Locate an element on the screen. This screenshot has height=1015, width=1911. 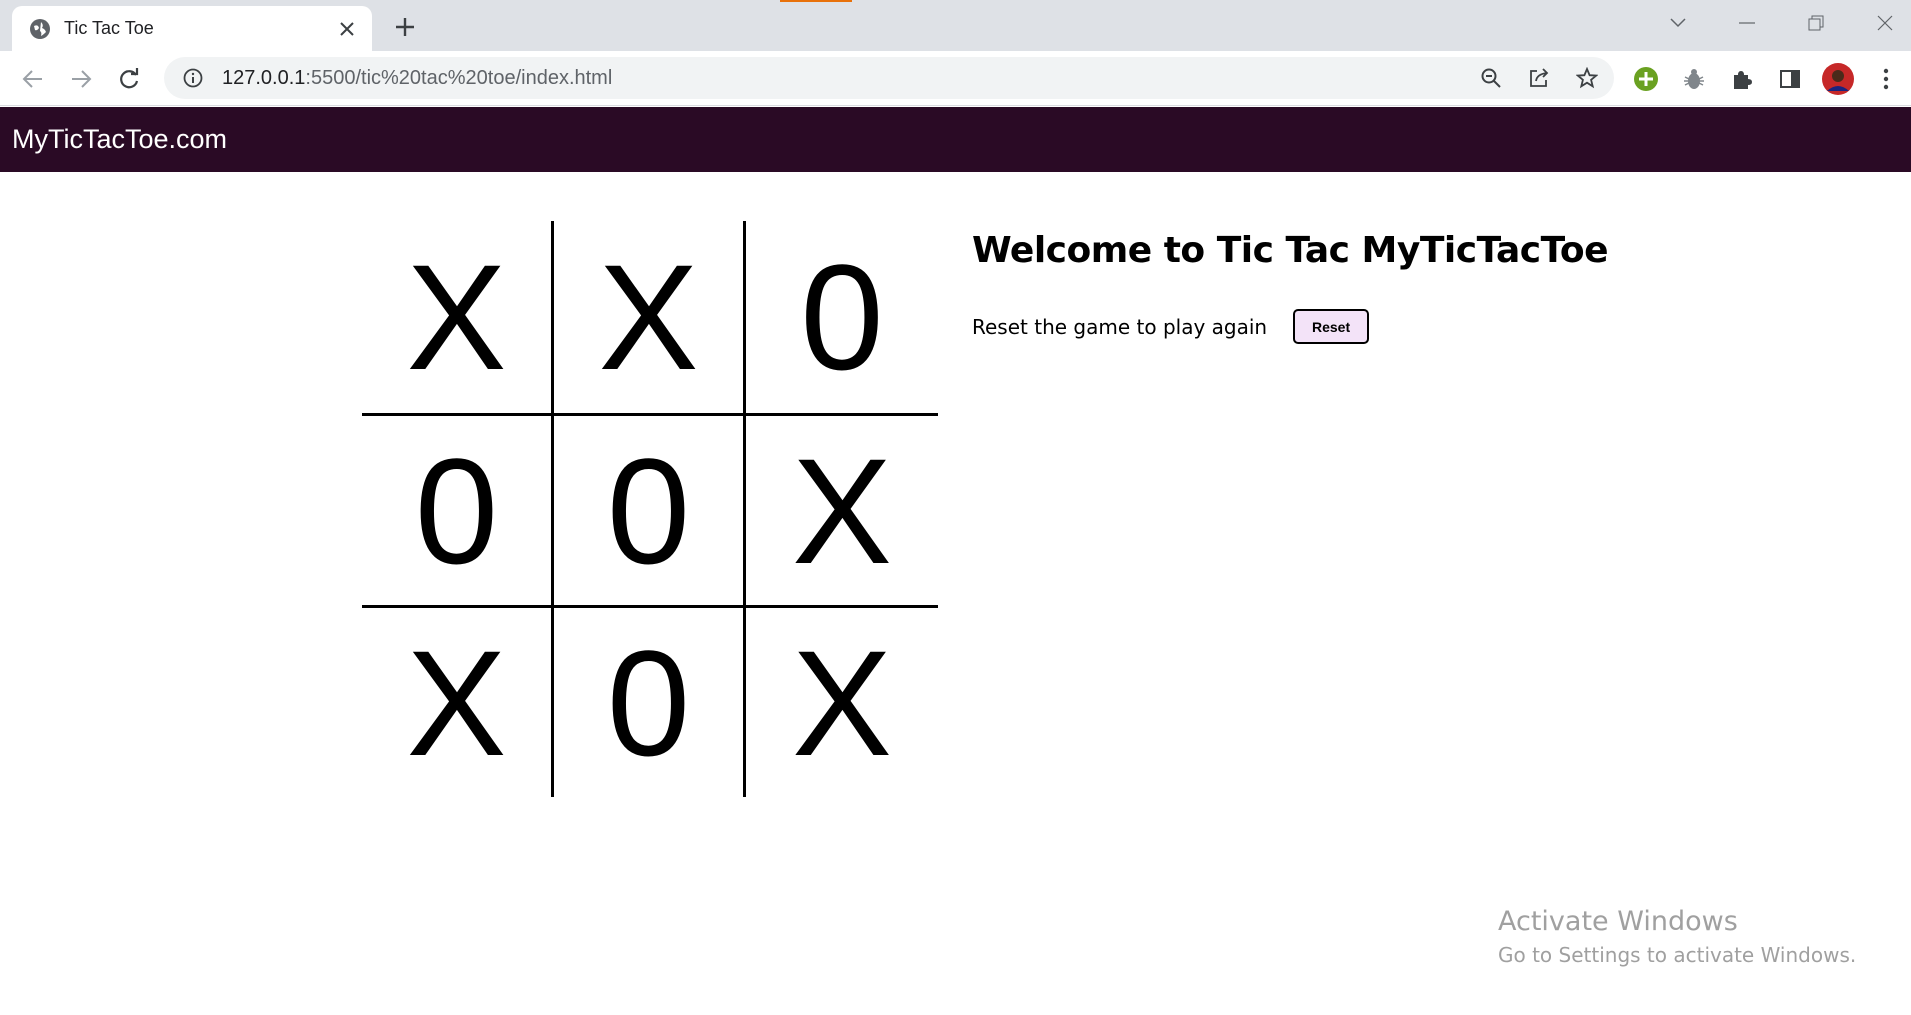
tab-strip: Tic Tac Toe is located at coordinates (955, 25).